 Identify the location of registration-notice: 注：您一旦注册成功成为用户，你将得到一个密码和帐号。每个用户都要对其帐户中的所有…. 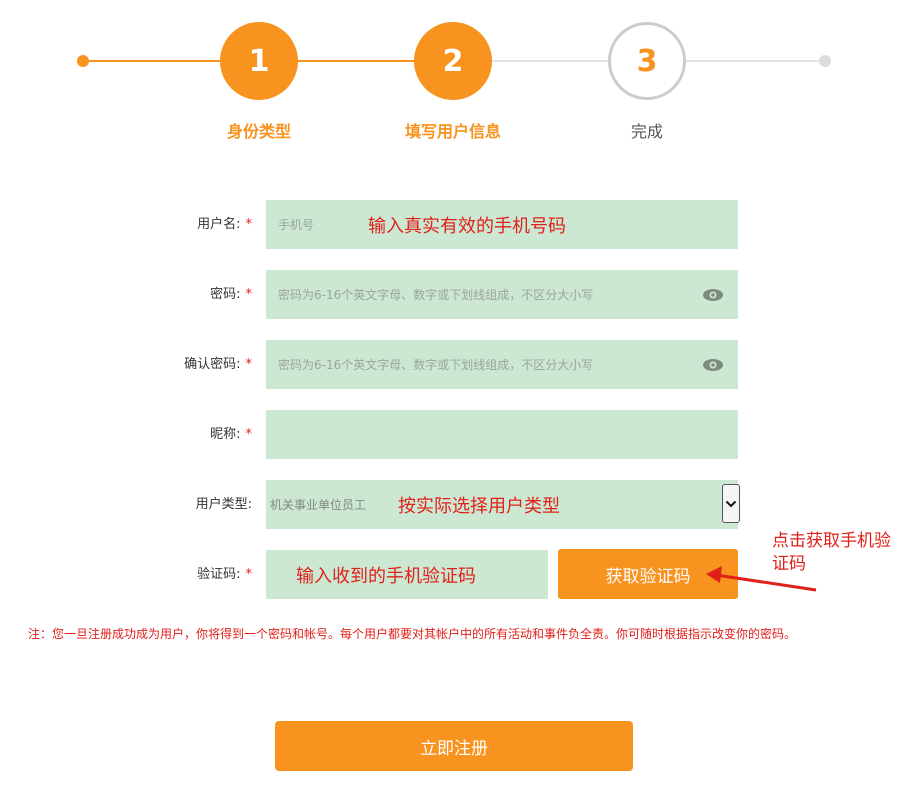
(412, 634).